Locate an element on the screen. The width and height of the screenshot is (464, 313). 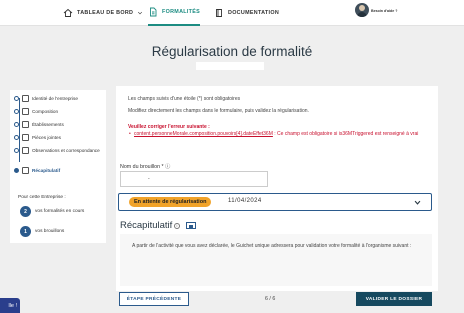
nav-tableau-de-bord: TABLEAU DE BORD is located at coordinates (103, 12).